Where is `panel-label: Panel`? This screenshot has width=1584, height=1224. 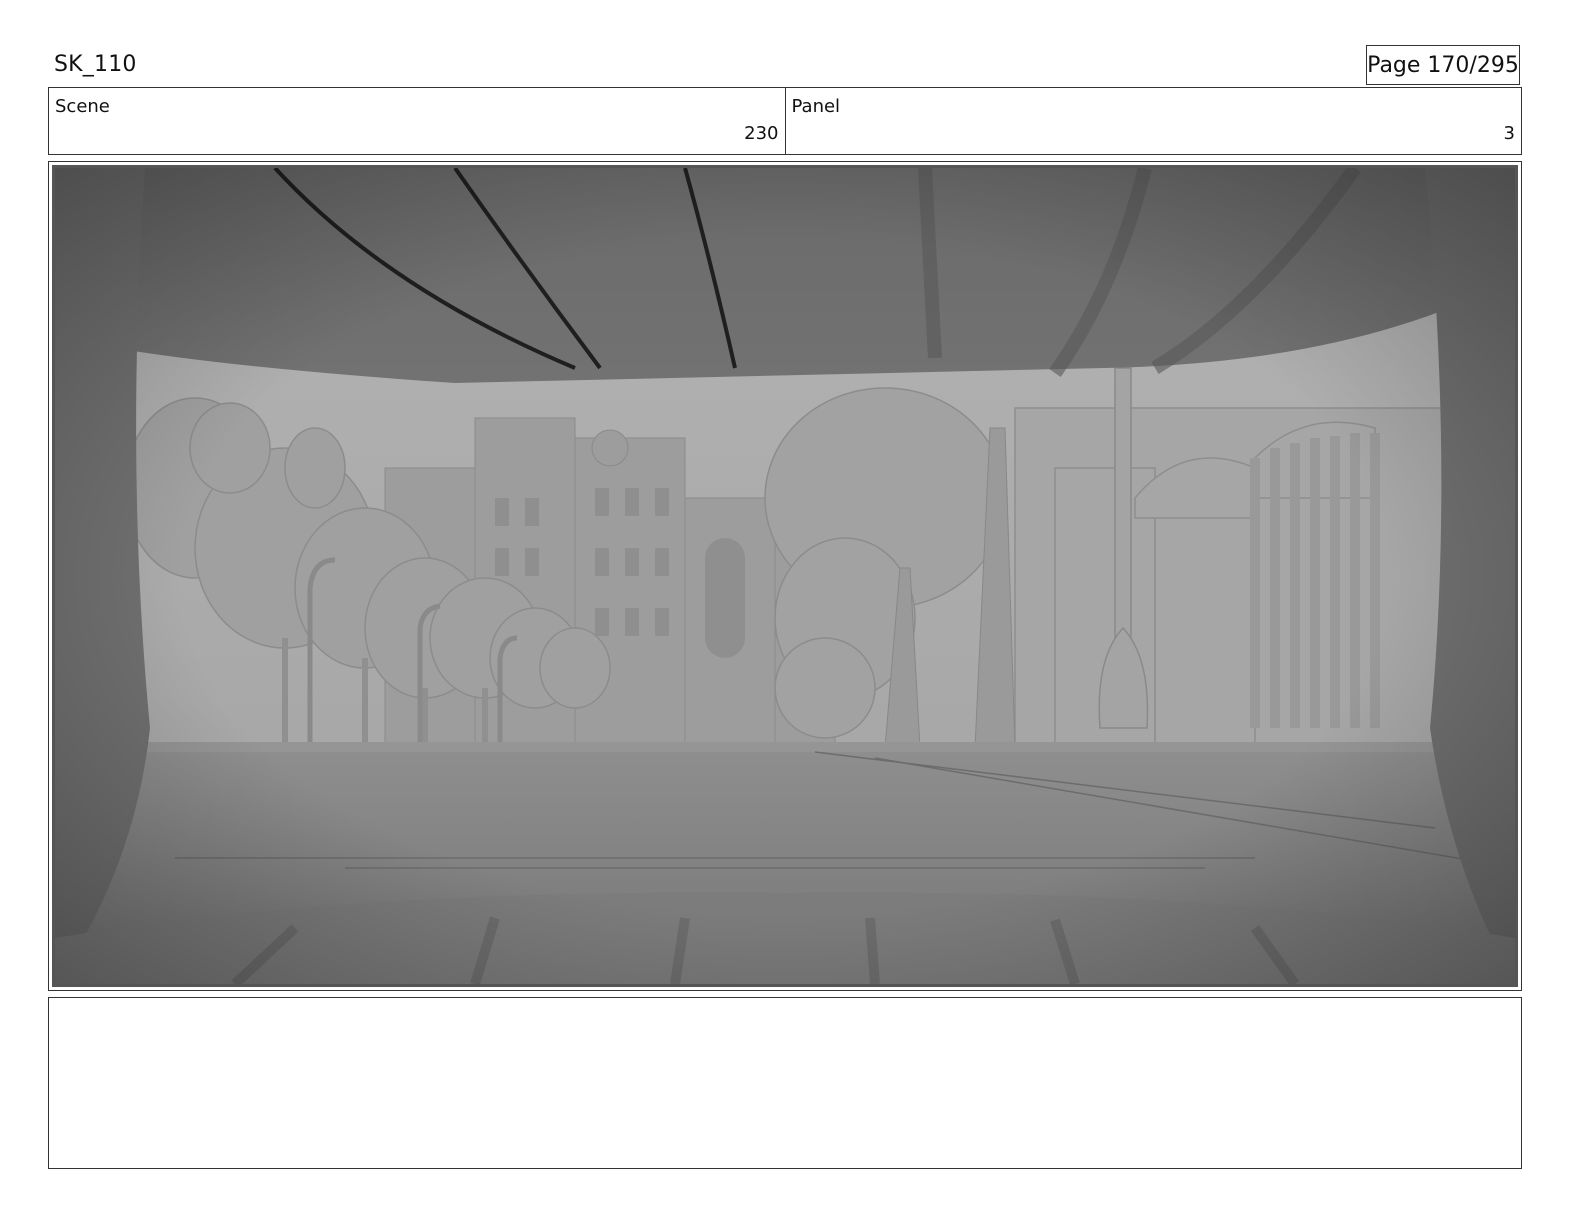
panel-label: Panel is located at coordinates (816, 106).